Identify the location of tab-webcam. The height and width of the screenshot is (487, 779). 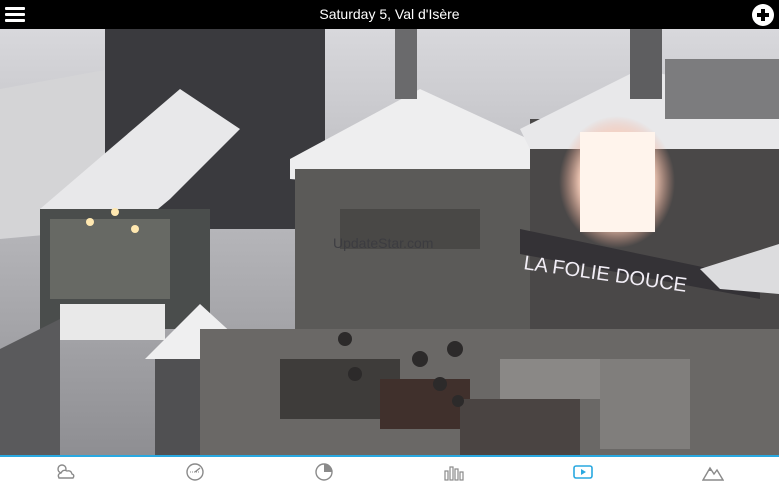
(583, 472).